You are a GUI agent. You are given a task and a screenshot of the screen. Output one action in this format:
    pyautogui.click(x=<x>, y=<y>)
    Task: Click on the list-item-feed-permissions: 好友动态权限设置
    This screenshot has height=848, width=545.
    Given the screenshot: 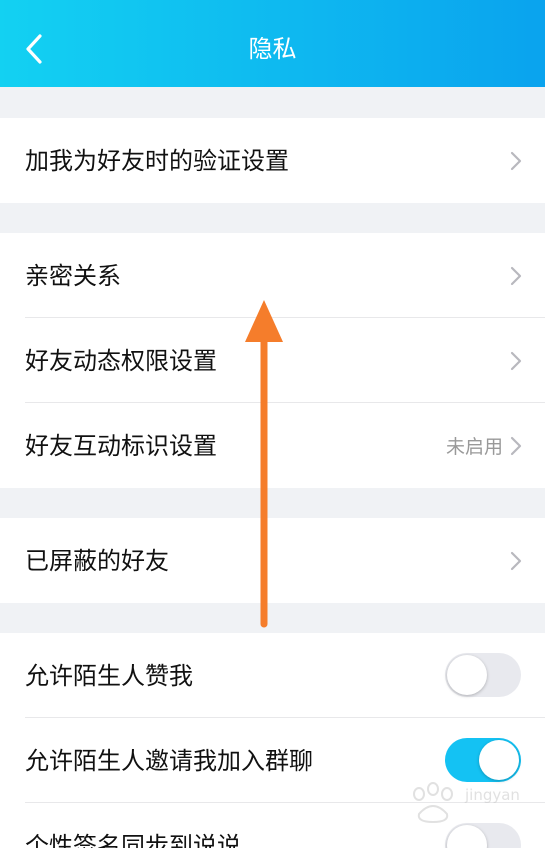 What is the action you would take?
    pyautogui.click(x=272, y=360)
    